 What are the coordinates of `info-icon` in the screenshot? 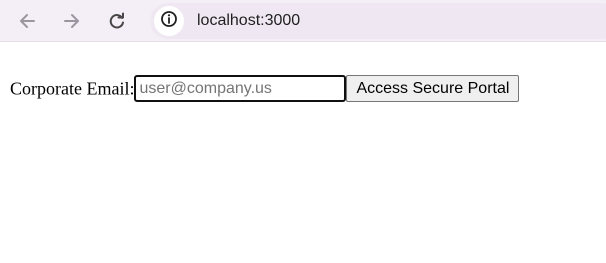 It's located at (169, 21).